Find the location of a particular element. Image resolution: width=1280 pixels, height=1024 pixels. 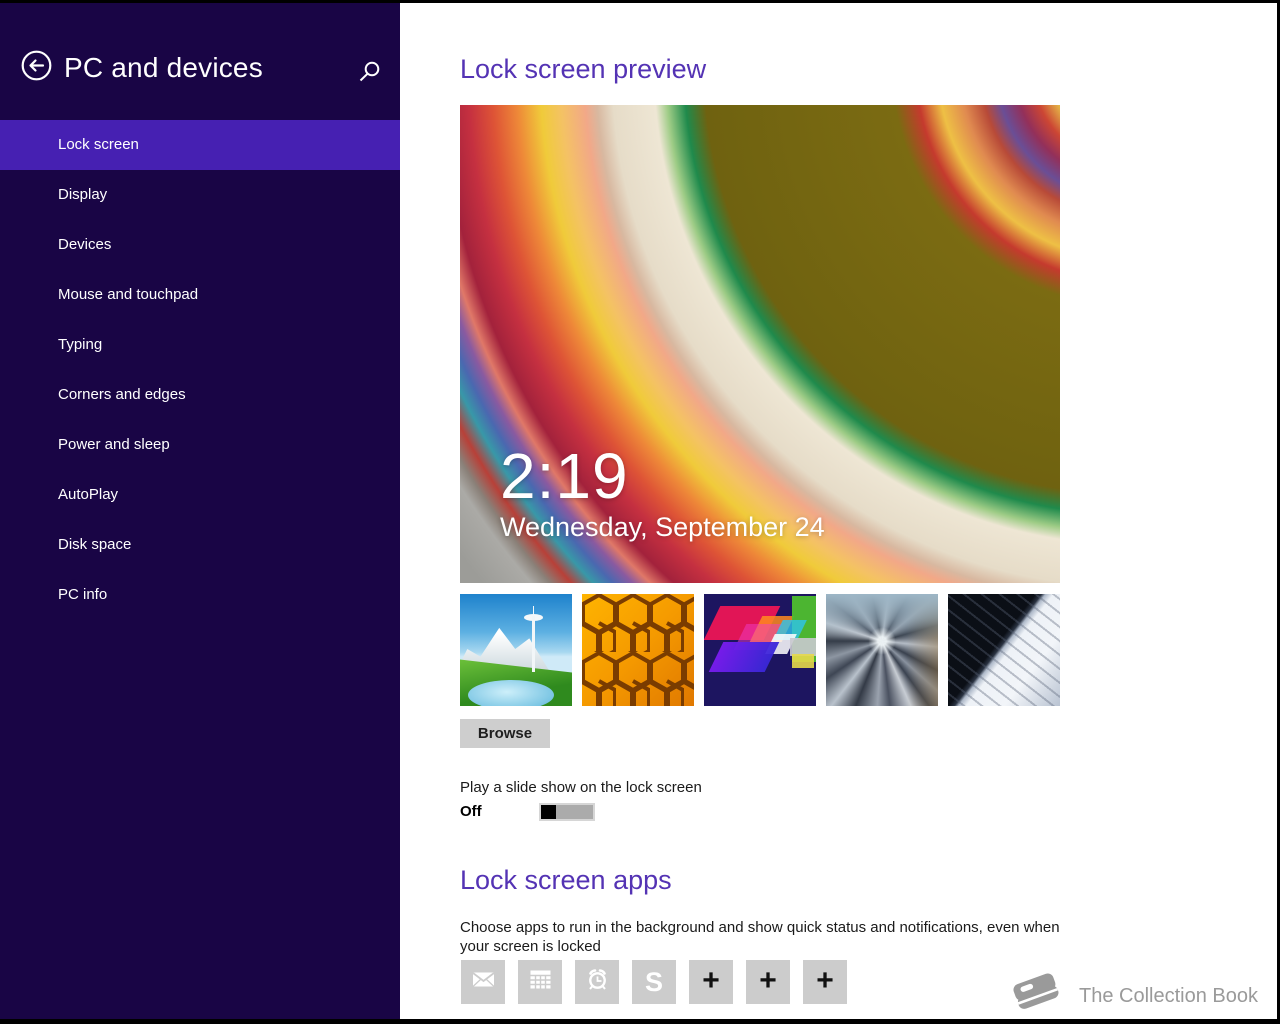

search-button is located at coordinates (370, 72).